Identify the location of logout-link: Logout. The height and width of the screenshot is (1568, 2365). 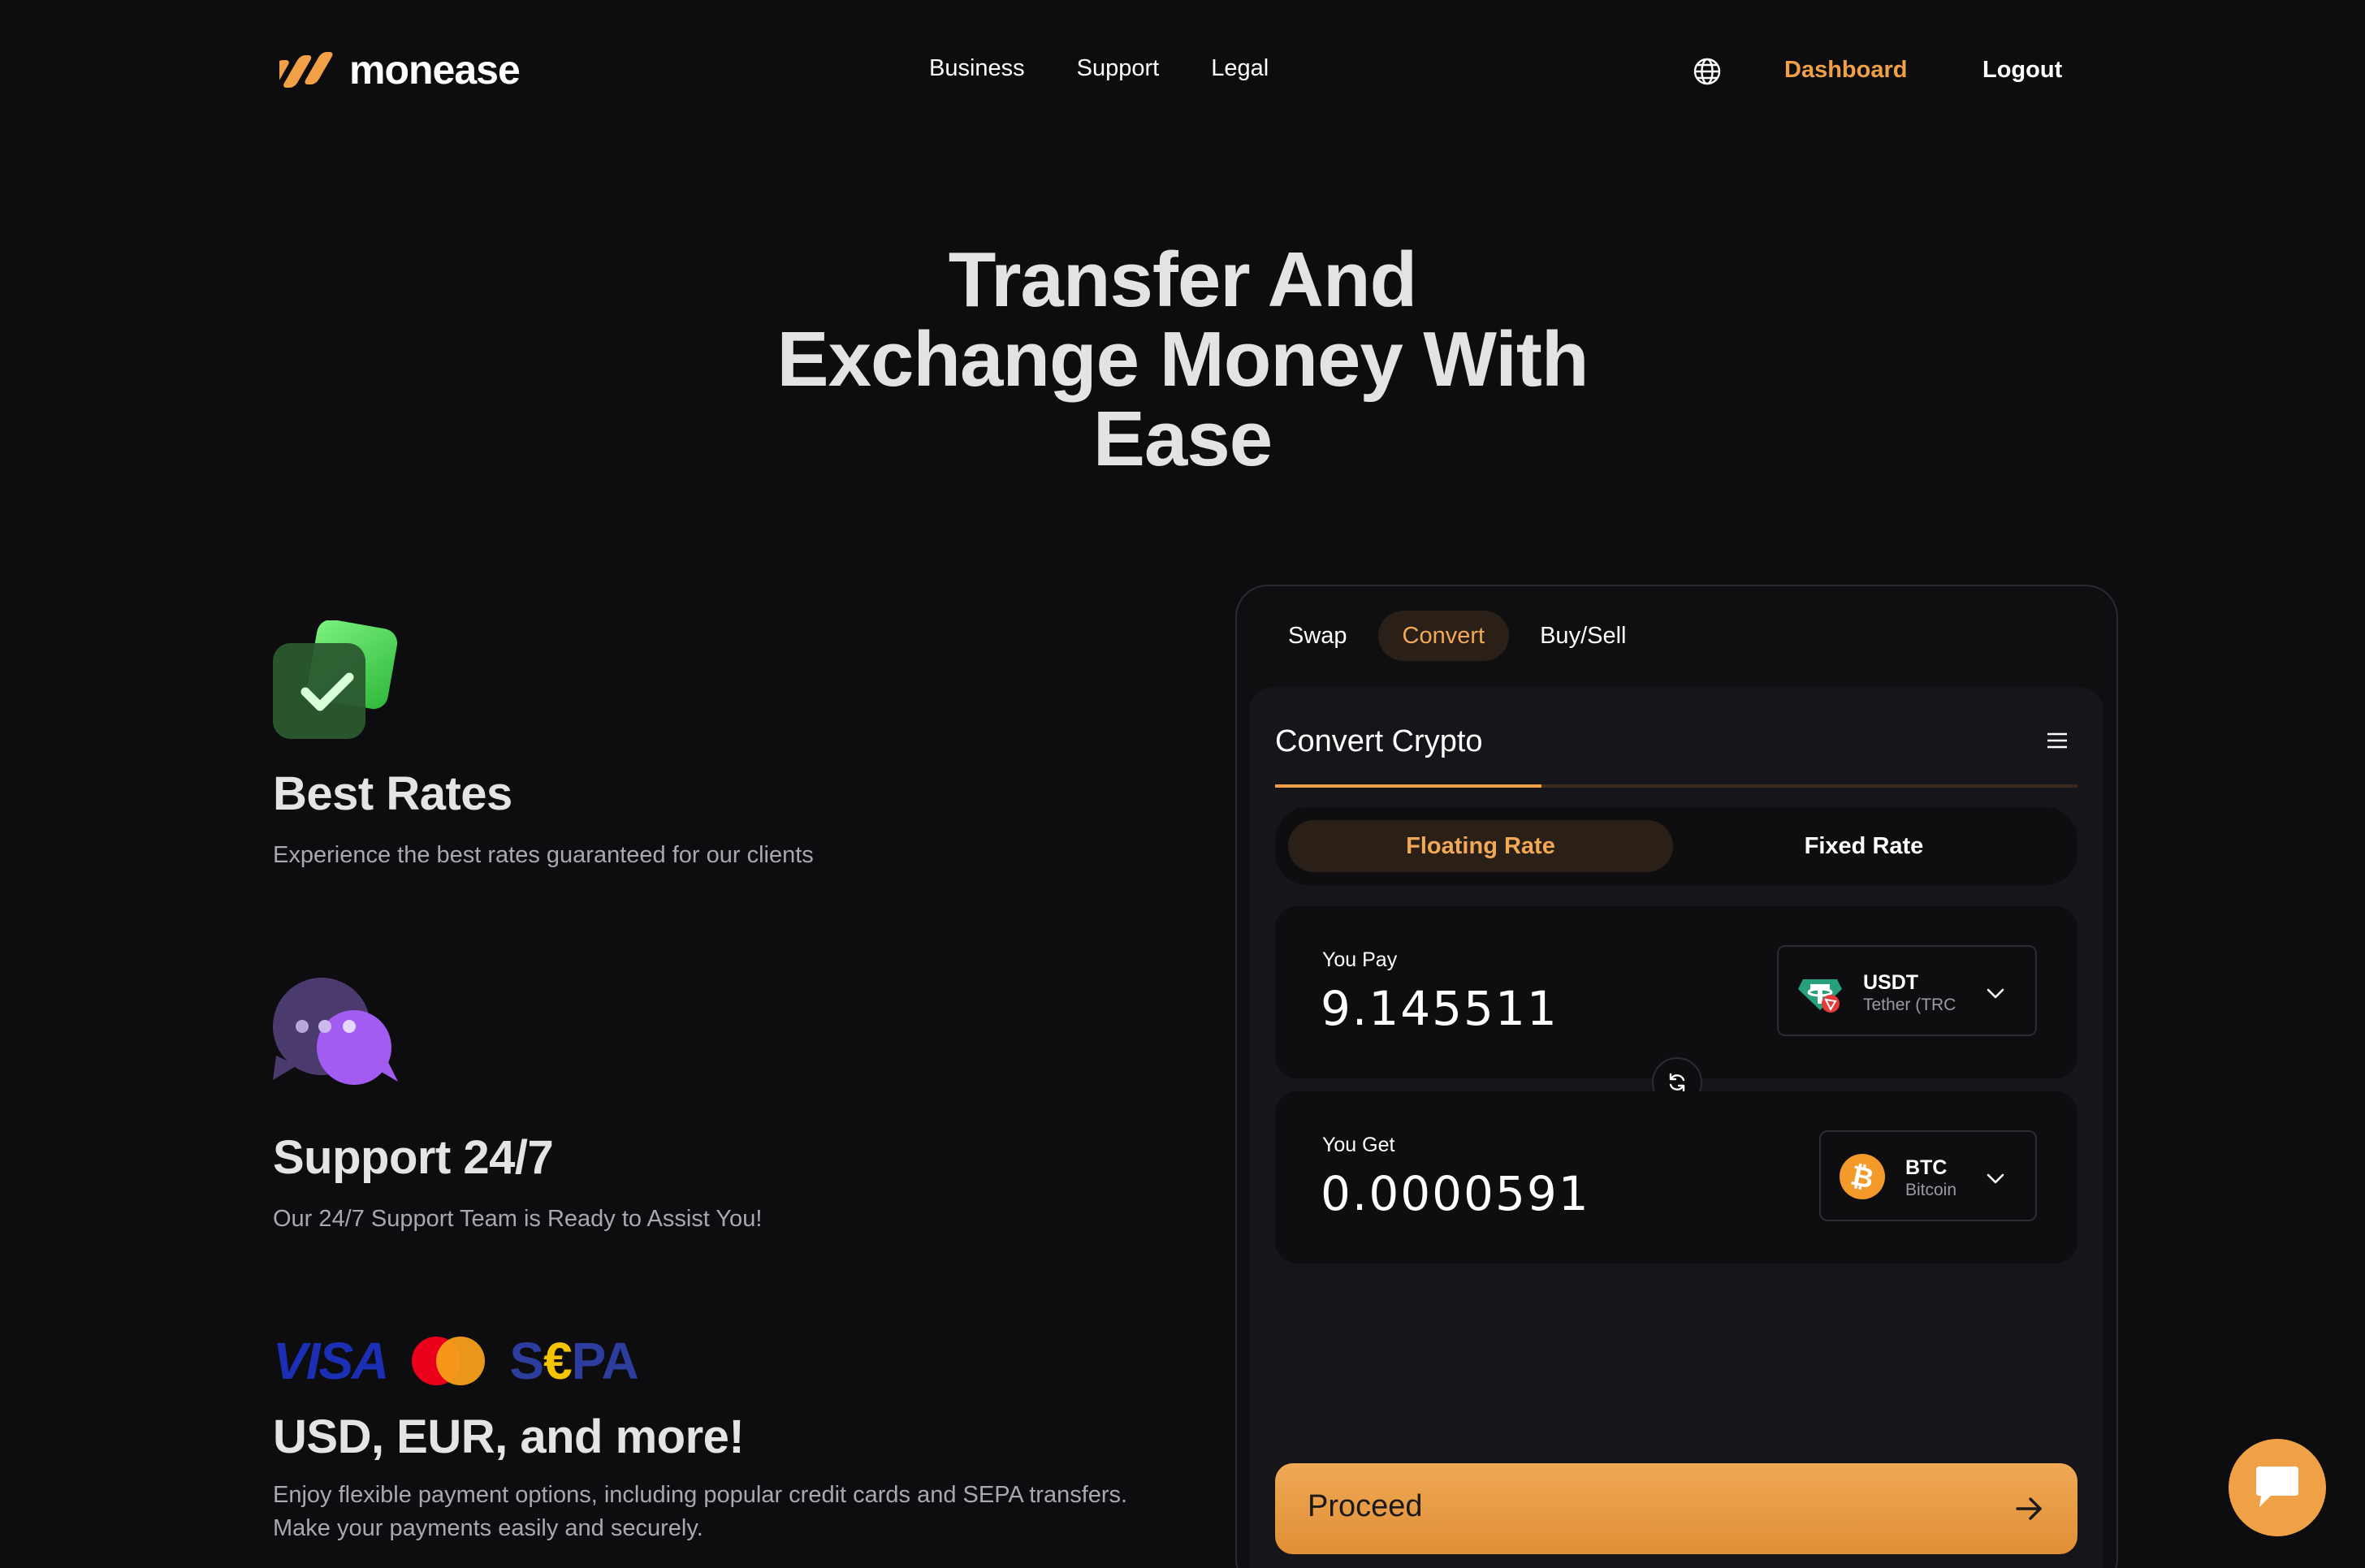
(2022, 70).